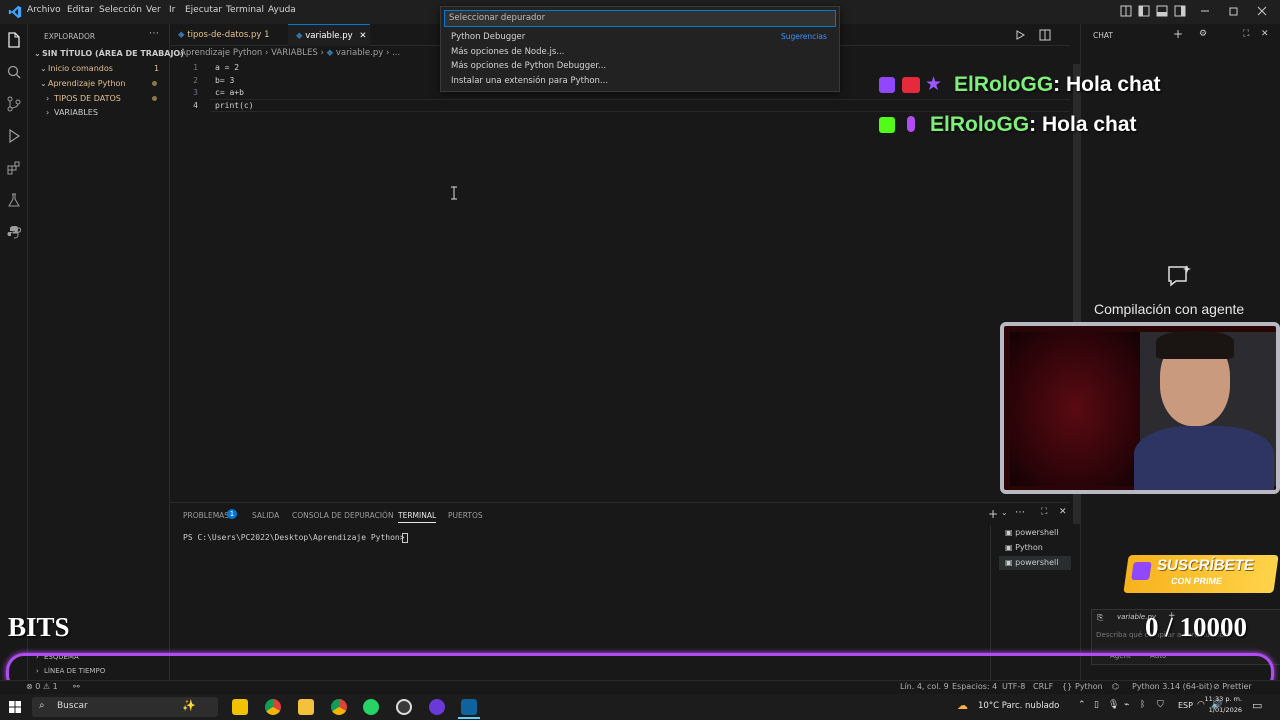  What do you see at coordinates (240, 707) in the screenshot?
I see `sticky-notes-icon` at bounding box center [240, 707].